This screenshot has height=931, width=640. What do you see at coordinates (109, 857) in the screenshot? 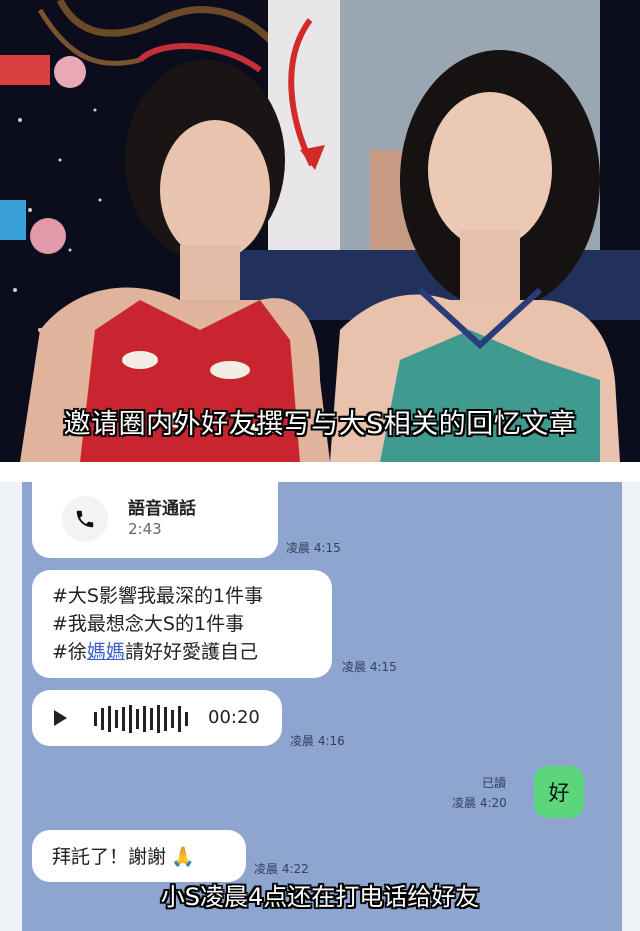
I see `thanks-text: 拜託了！謝謝` at bounding box center [109, 857].